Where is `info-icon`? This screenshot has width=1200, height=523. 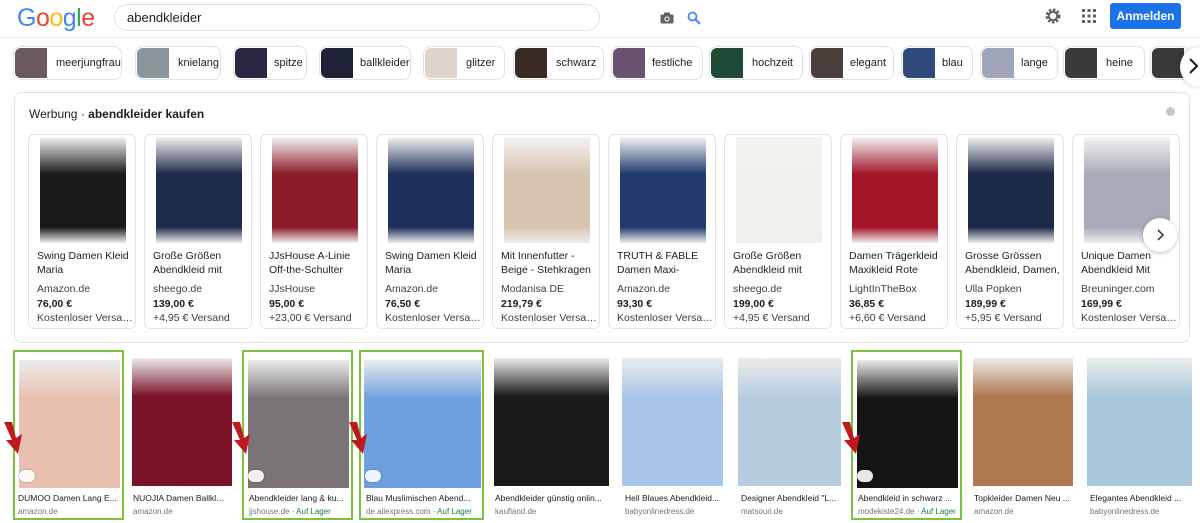 info-icon is located at coordinates (1170, 111).